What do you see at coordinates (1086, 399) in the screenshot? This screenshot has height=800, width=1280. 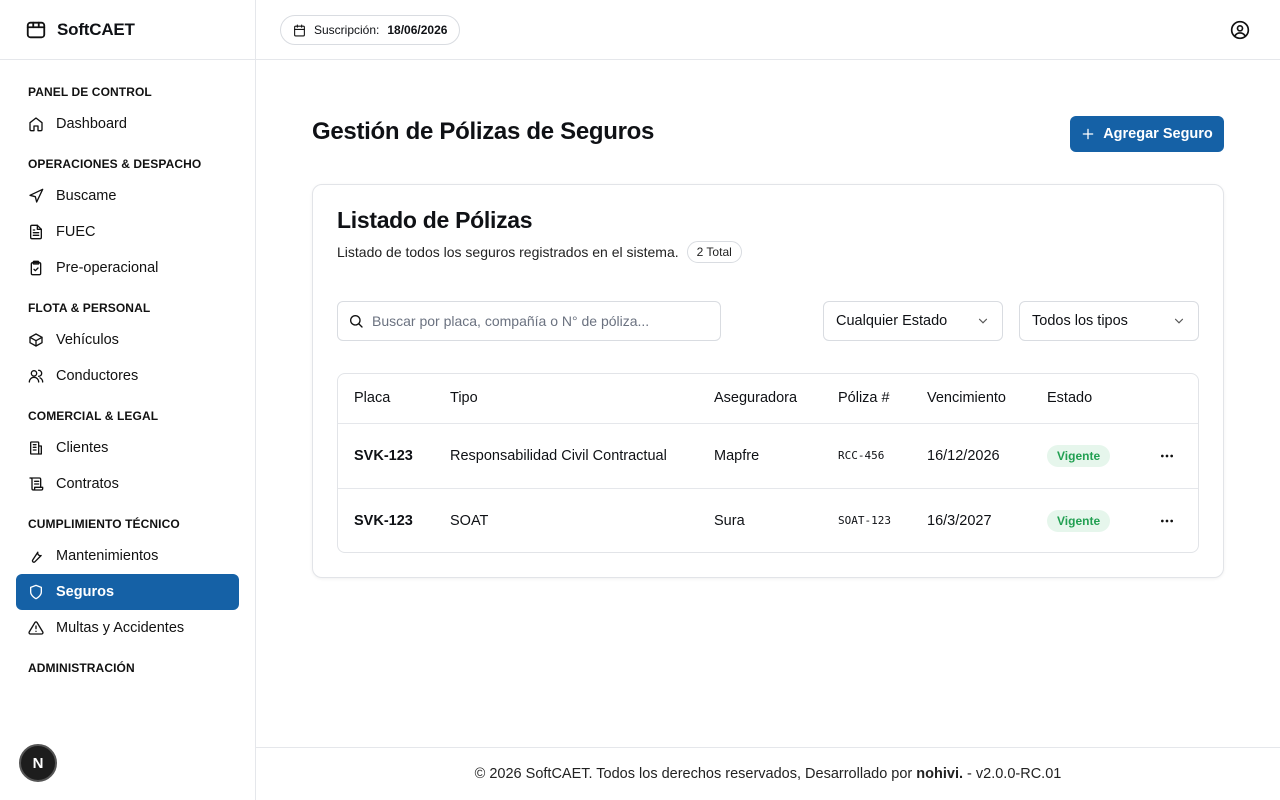 I see `col-header-estado: Estado` at bounding box center [1086, 399].